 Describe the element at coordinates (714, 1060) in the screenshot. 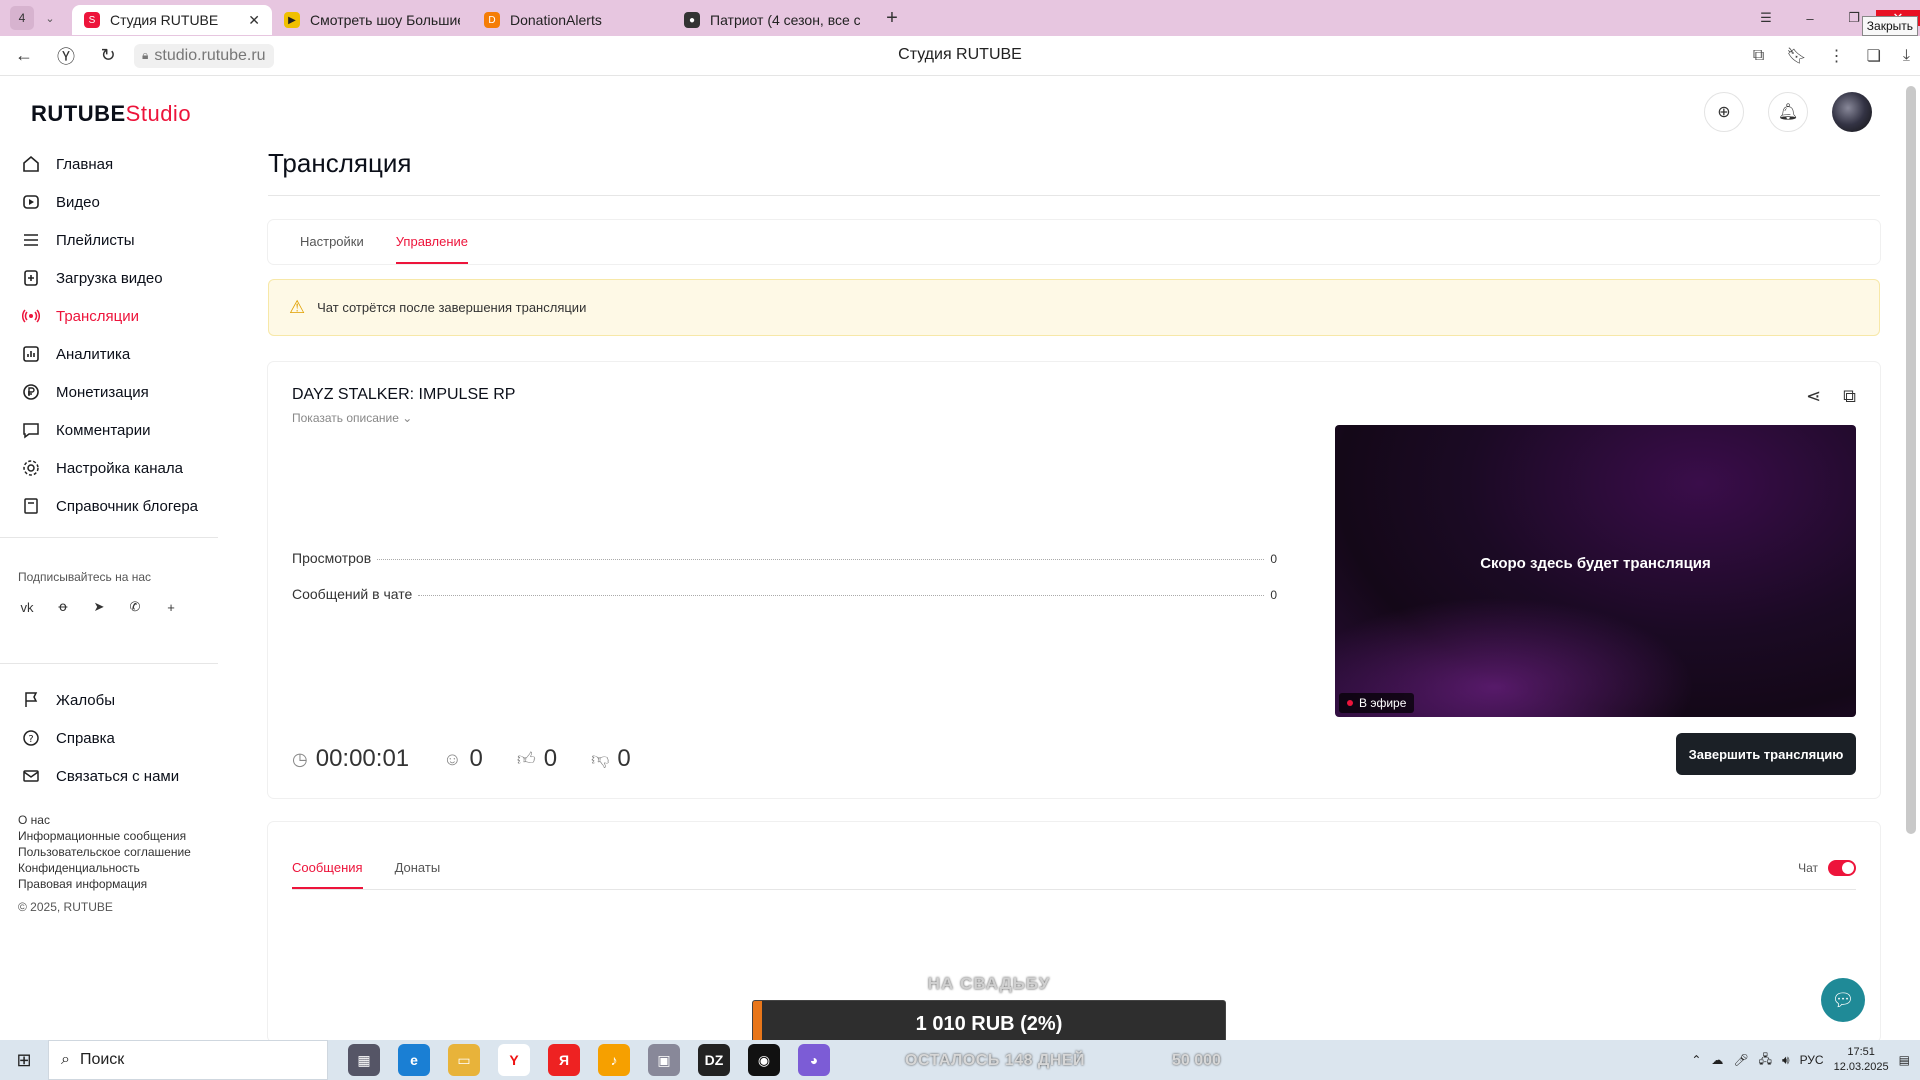

I see `dayz-icon: DZ` at that location.